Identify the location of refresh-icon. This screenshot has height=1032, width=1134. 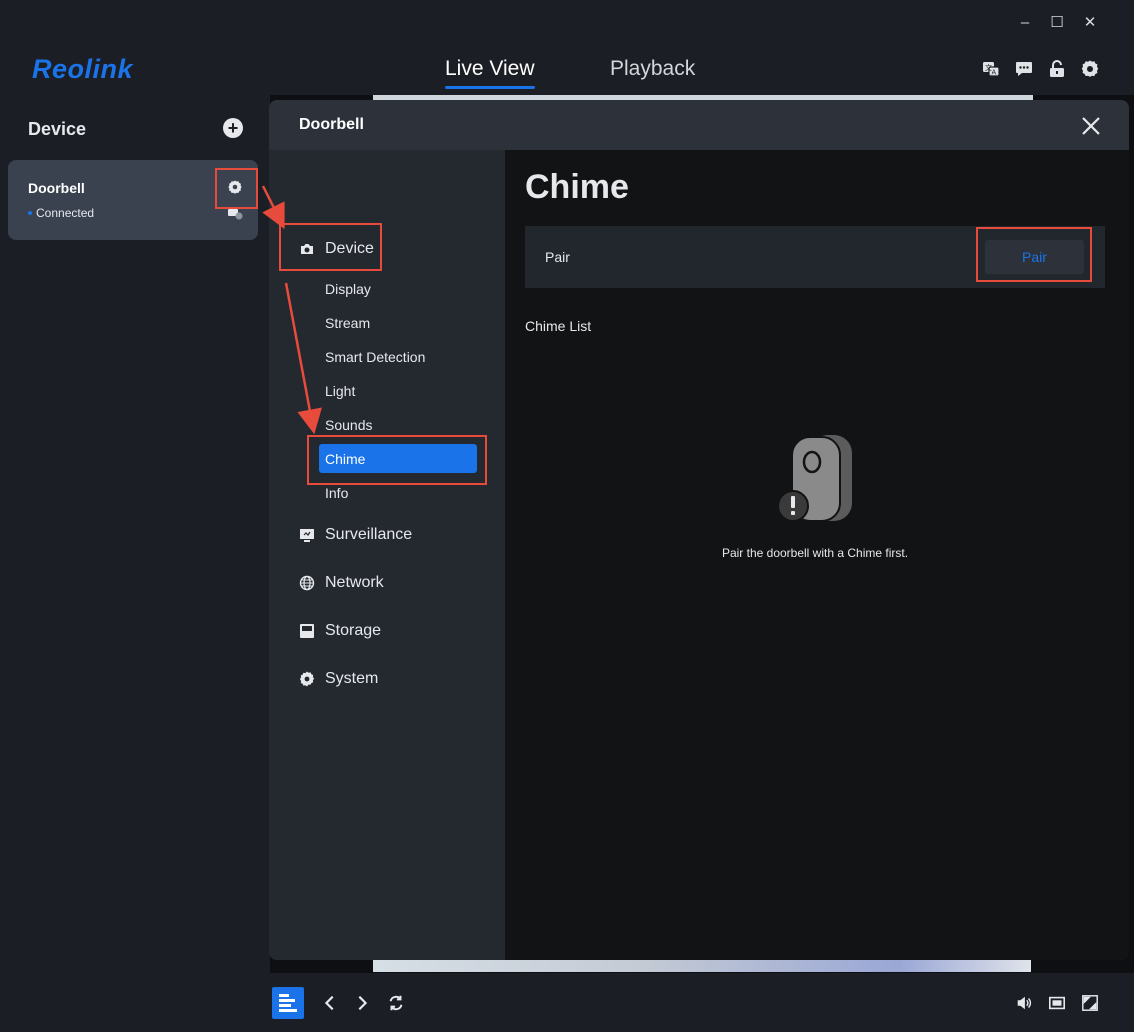
(396, 1003).